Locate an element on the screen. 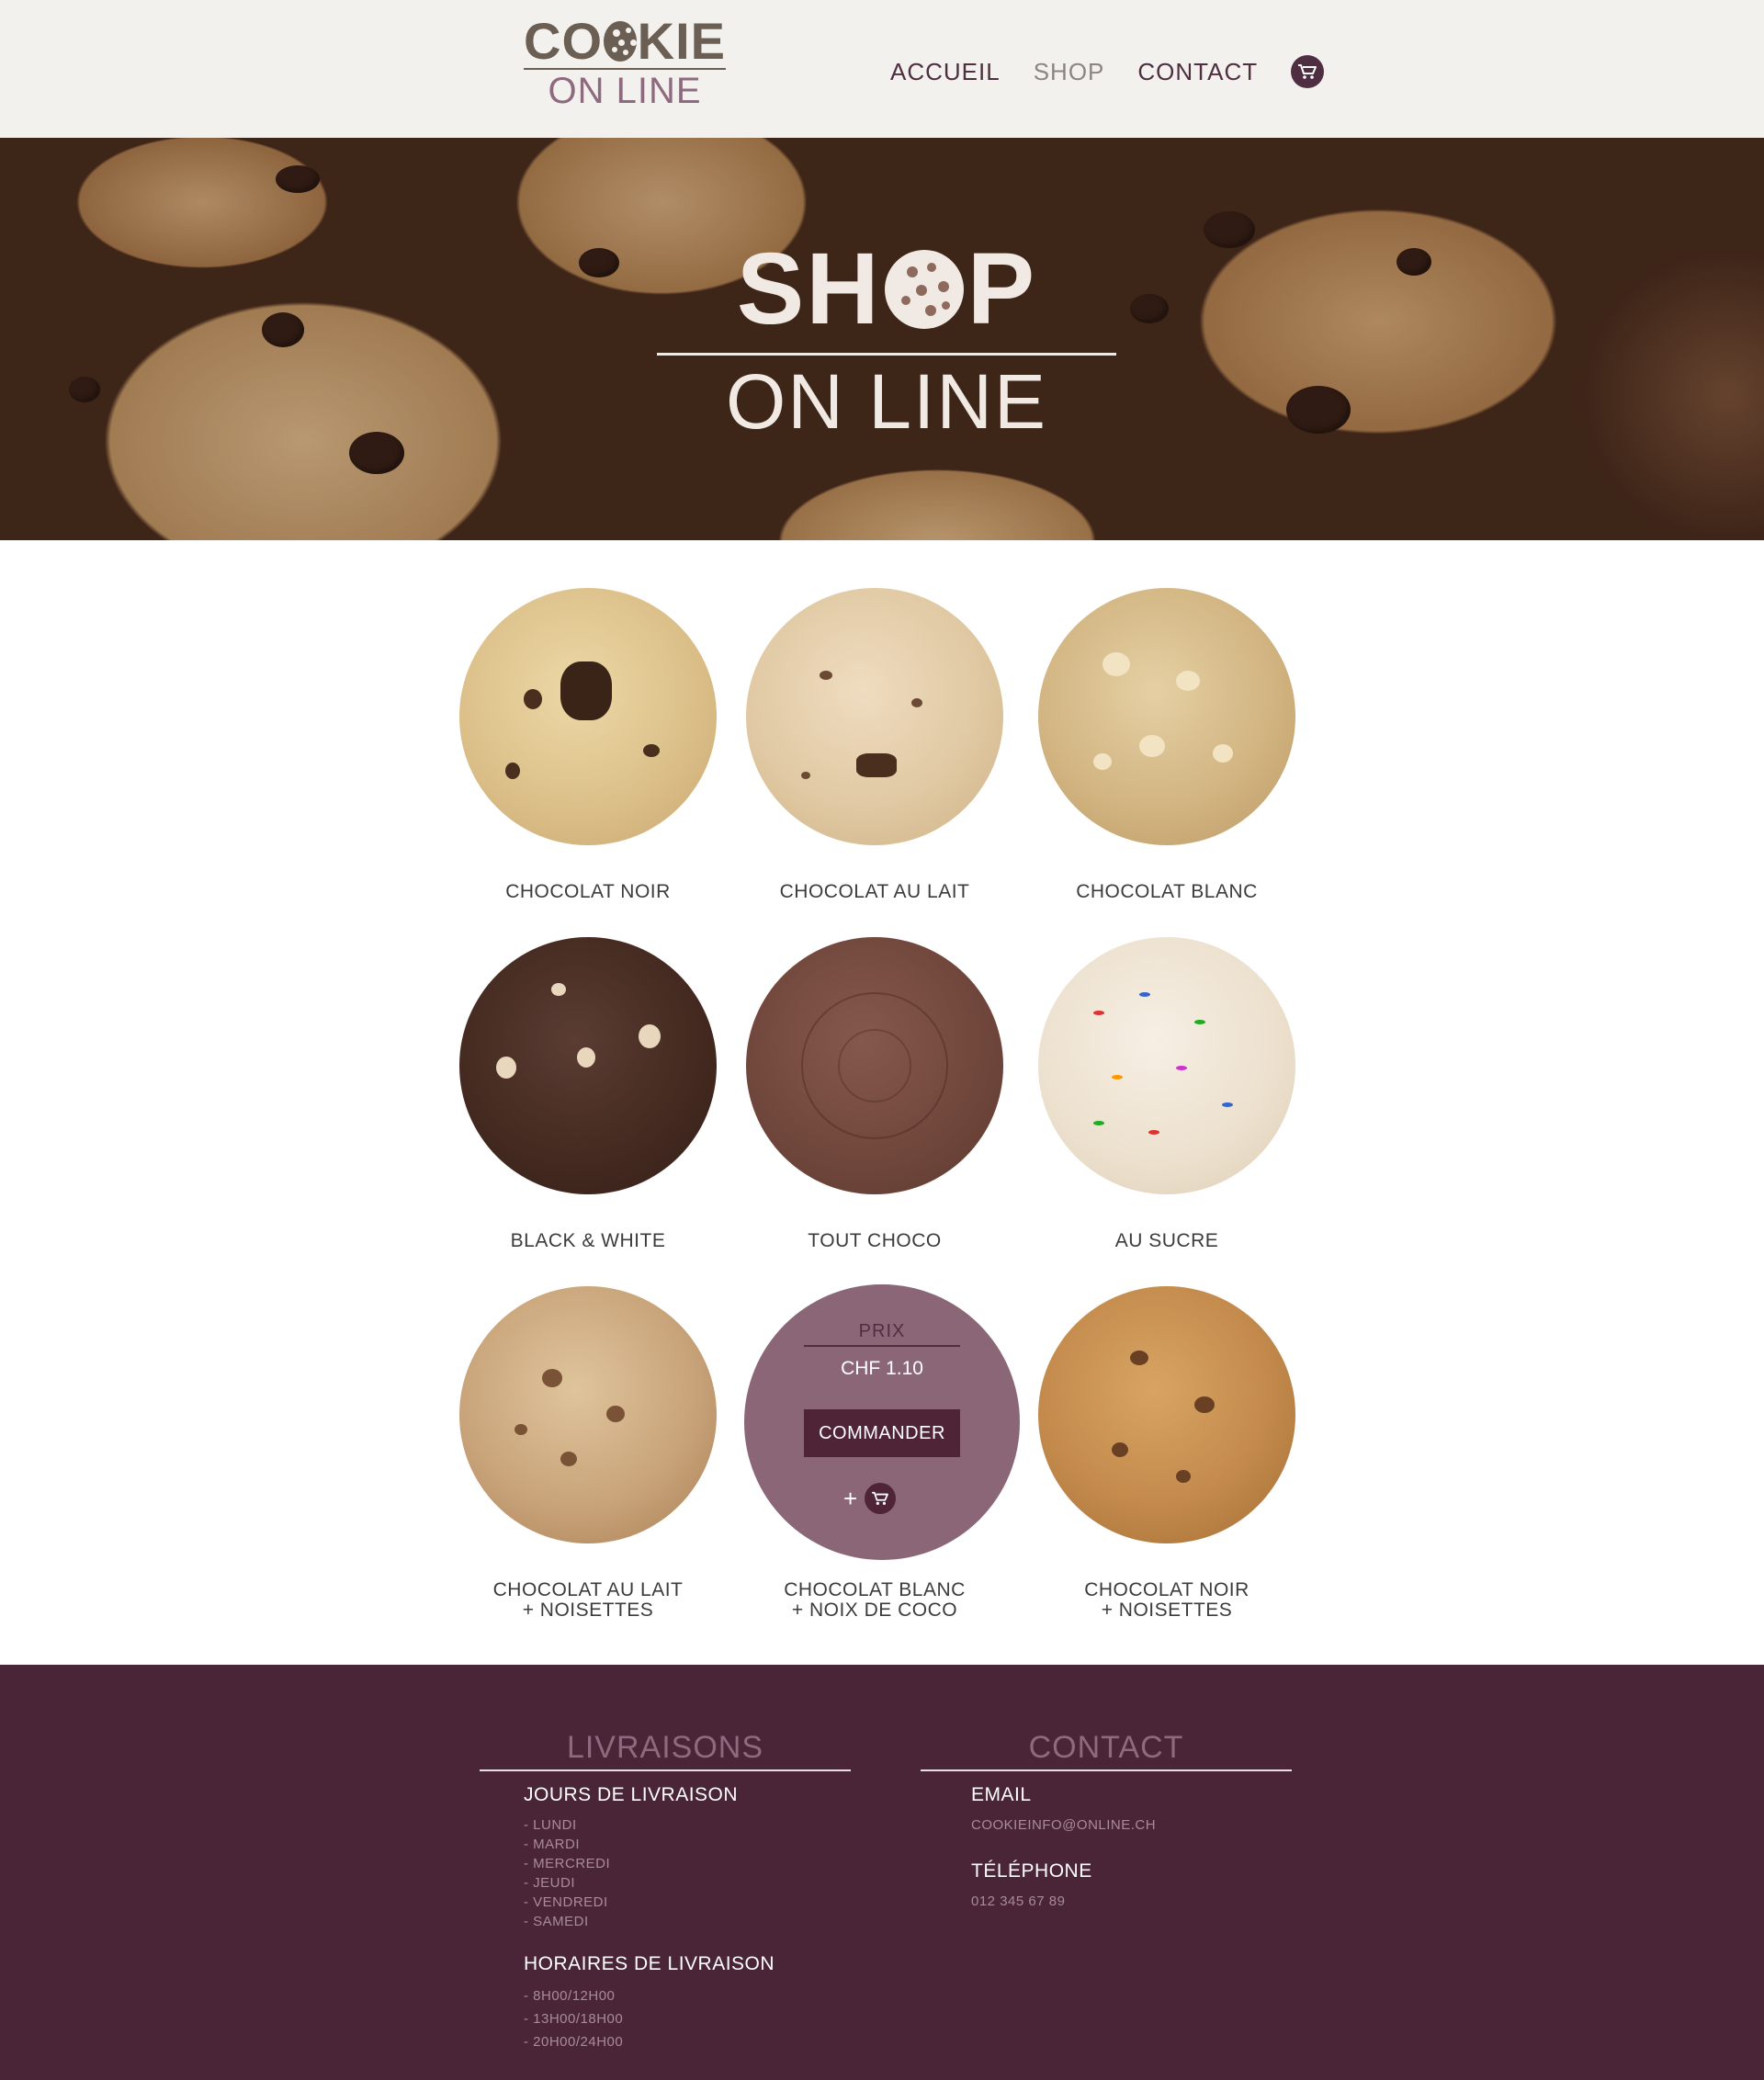 The image size is (1764, 2080). list-item: - JEUDI is located at coordinates (550, 1883).